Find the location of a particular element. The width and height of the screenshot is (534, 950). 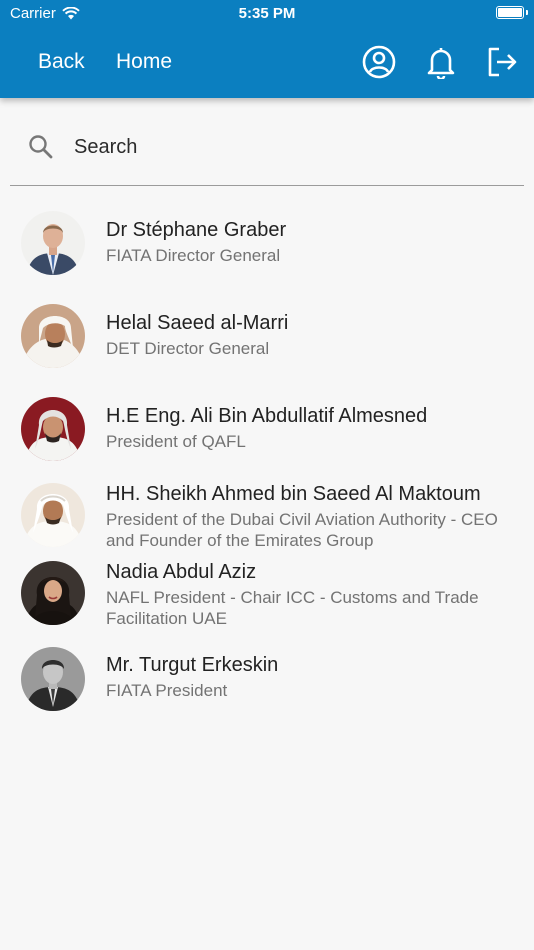

speaker-title: FIATA President is located at coordinates (167, 690).